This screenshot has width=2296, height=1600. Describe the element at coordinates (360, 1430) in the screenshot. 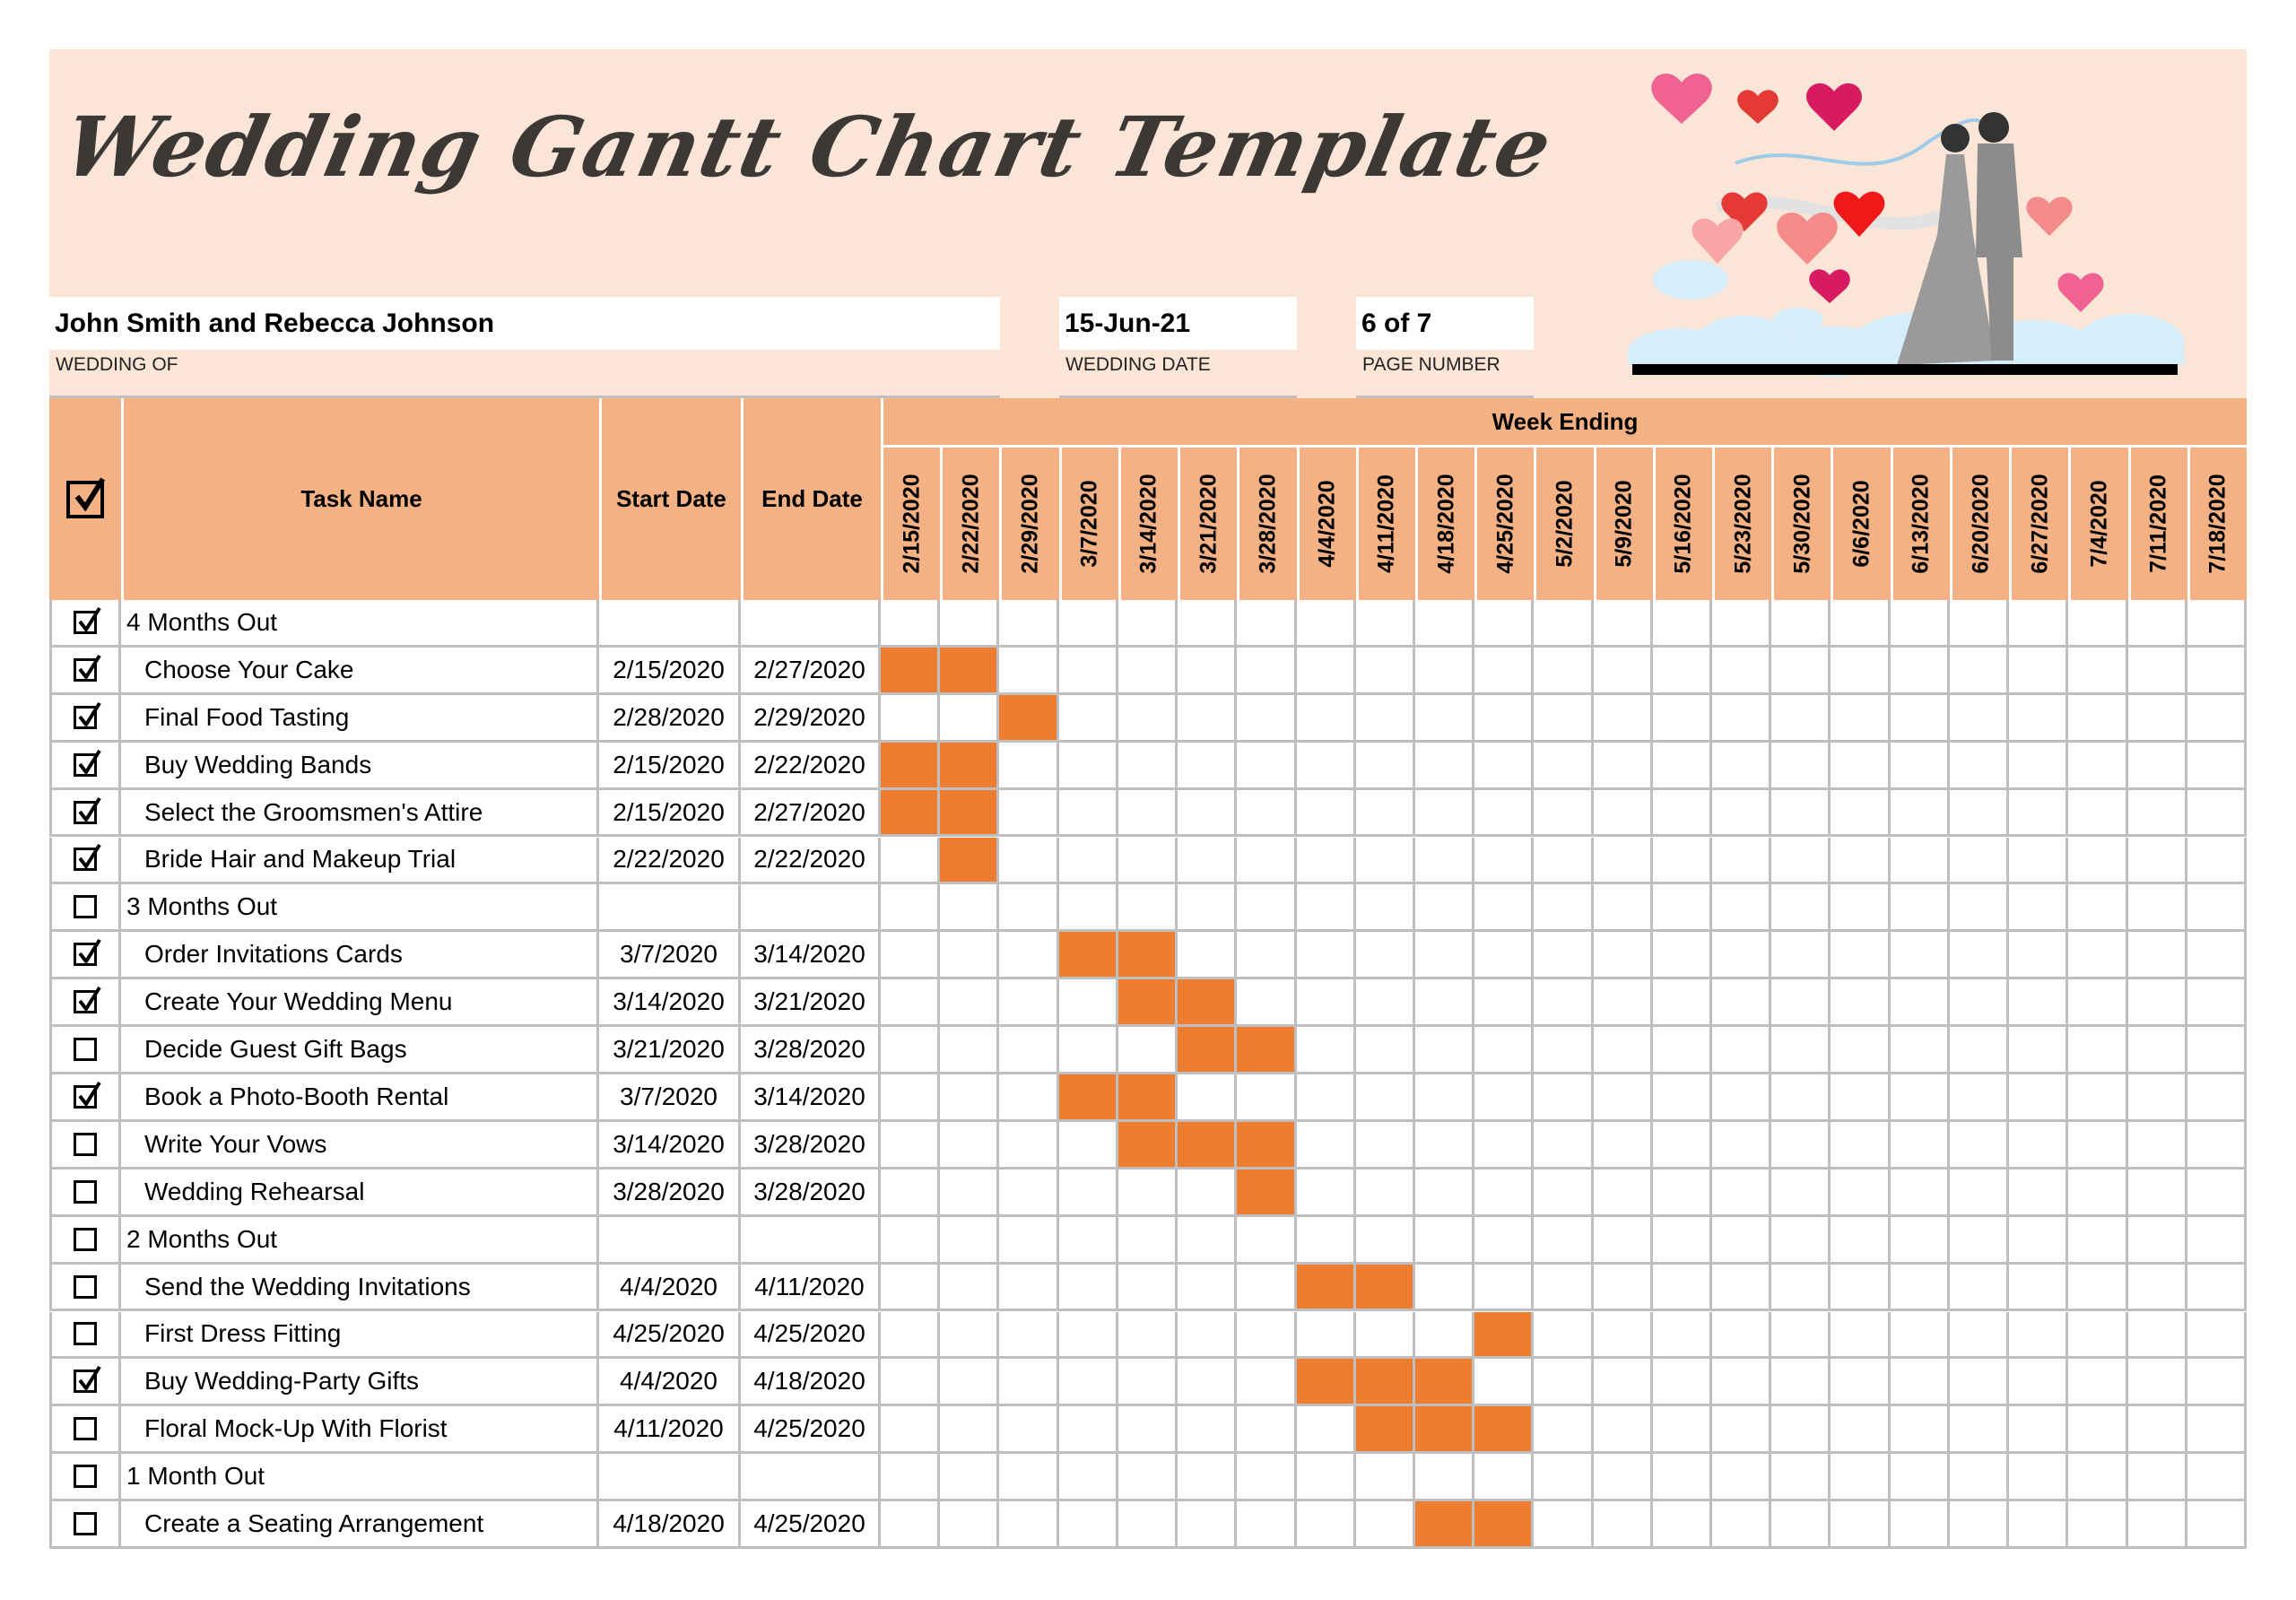

I see `task-name-cell: Floral Mock-Up With Florist` at that location.